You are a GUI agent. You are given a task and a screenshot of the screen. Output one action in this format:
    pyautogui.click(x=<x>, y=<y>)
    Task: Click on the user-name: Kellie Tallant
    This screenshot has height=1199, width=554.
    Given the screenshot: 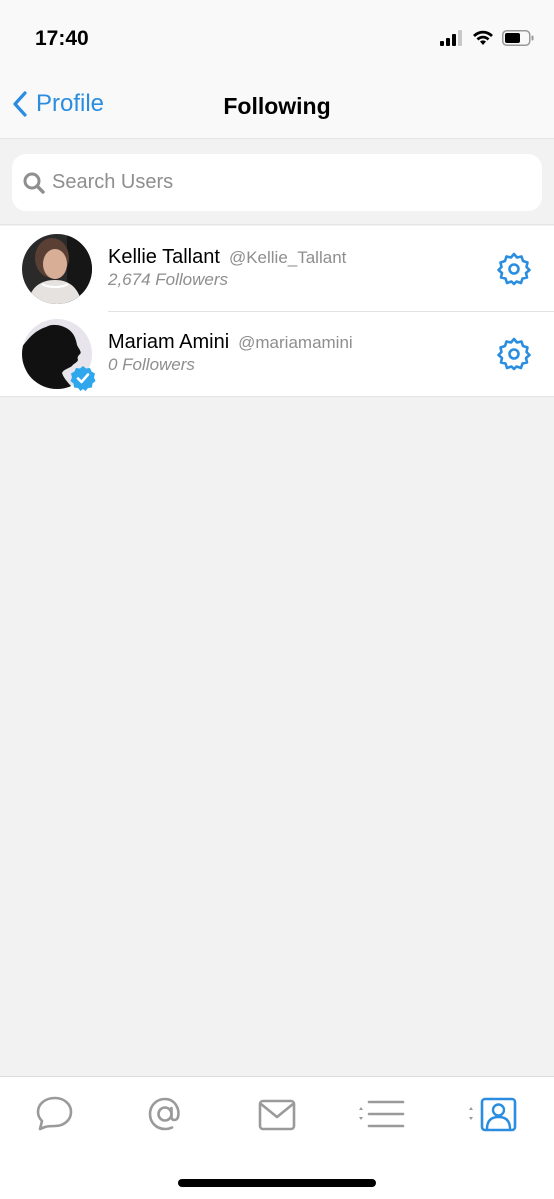 What is the action you would take?
    pyautogui.click(x=164, y=257)
    